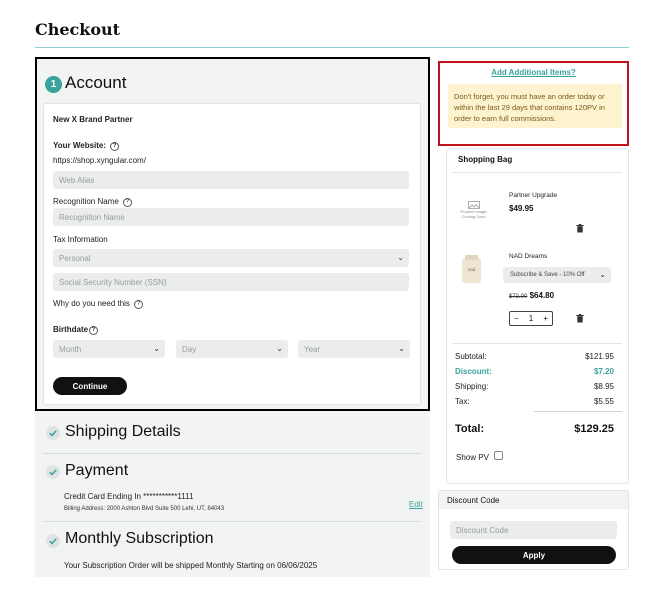 This screenshot has height=593, width=647. Describe the element at coordinates (189, 349) in the screenshot. I see `birth-day-value: Day` at that location.